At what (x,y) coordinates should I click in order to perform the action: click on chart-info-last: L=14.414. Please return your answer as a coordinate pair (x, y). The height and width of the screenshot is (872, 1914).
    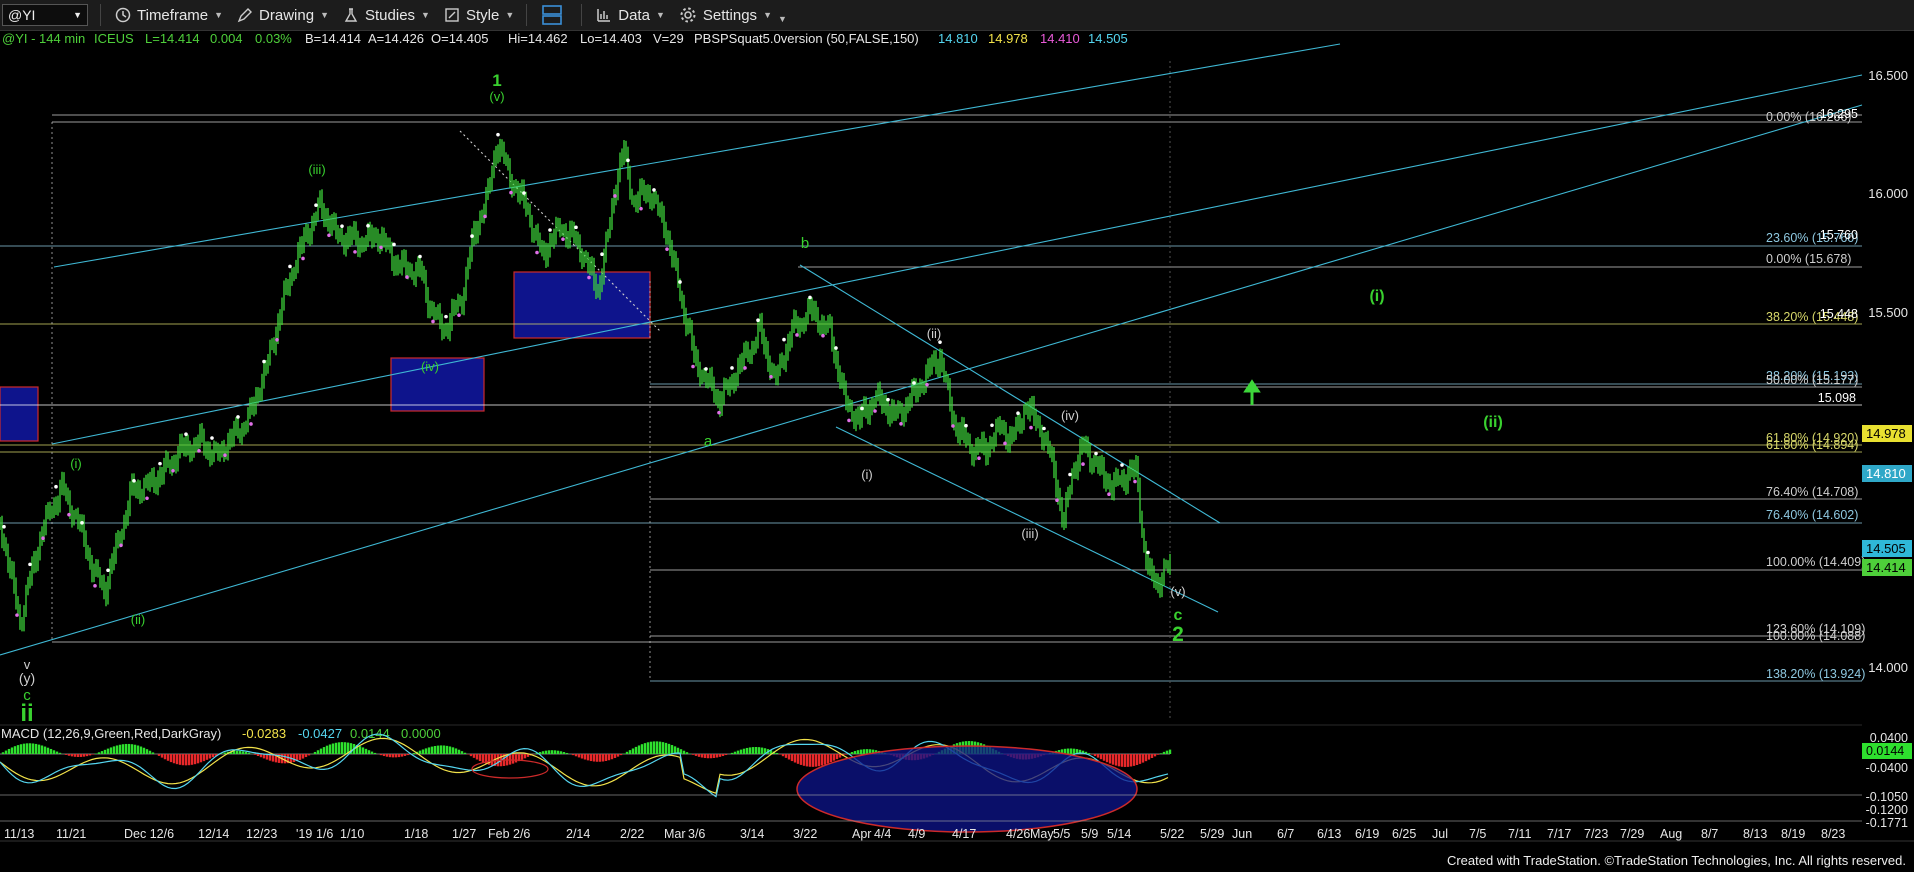
    Looking at the image, I should click on (172, 38).